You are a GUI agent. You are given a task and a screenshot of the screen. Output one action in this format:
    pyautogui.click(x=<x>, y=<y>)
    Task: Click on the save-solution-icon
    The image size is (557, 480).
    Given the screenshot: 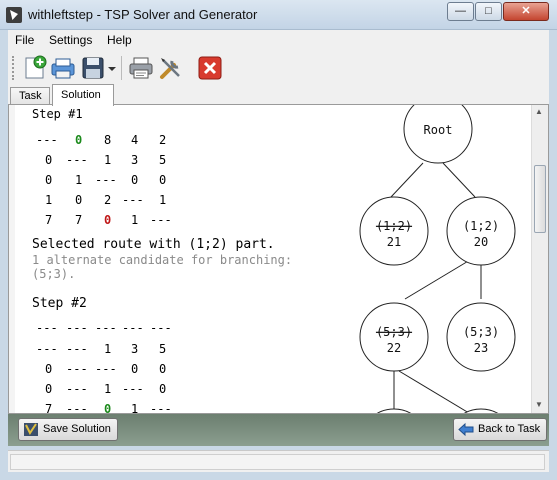 What is the action you would take?
    pyautogui.click(x=31, y=429)
    